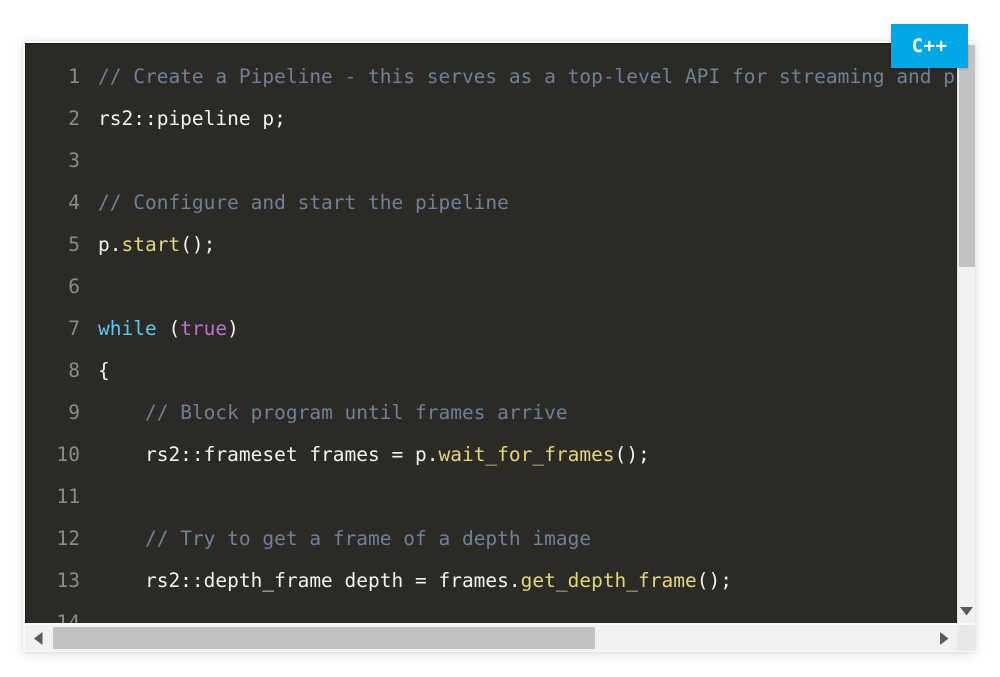 This screenshot has height=677, width=1000. What do you see at coordinates (491, 612) in the screenshot?
I see `code-line: 14` at bounding box center [491, 612].